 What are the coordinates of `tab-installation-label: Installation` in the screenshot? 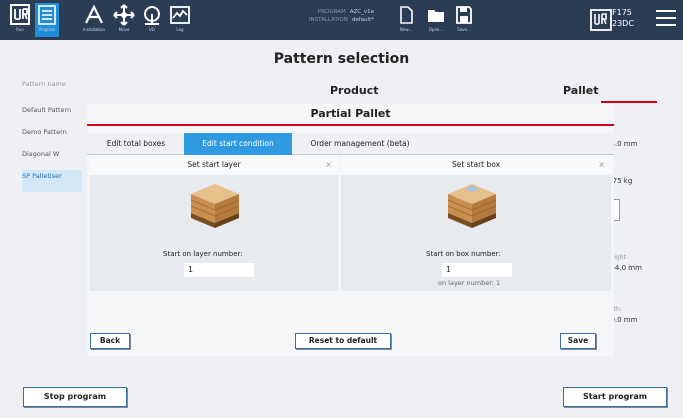 It's located at (94, 29).